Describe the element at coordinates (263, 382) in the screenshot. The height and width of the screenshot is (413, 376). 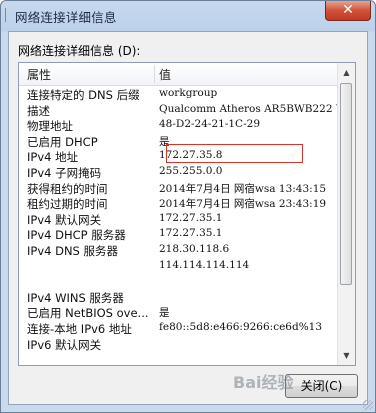
I see `watermark-logo: Bai经验` at that location.